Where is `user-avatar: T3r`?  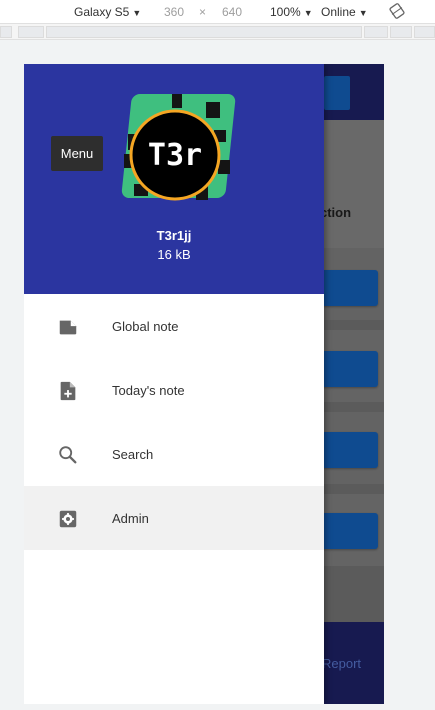
user-avatar: T3r is located at coordinates (175, 155).